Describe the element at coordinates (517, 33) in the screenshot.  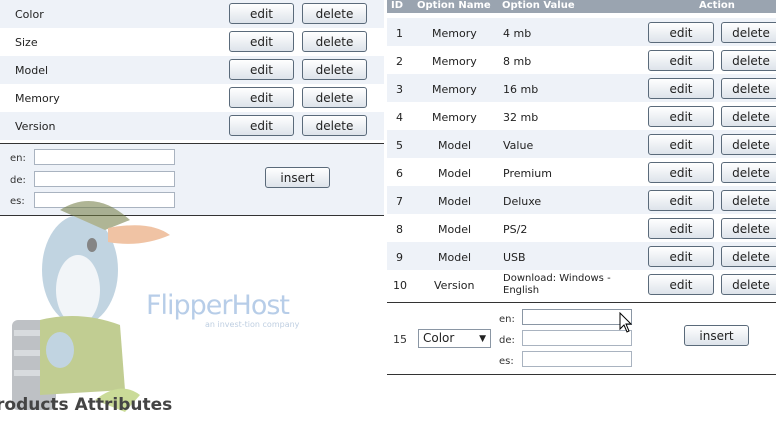
I see `row-option-value: 4 mb` at that location.